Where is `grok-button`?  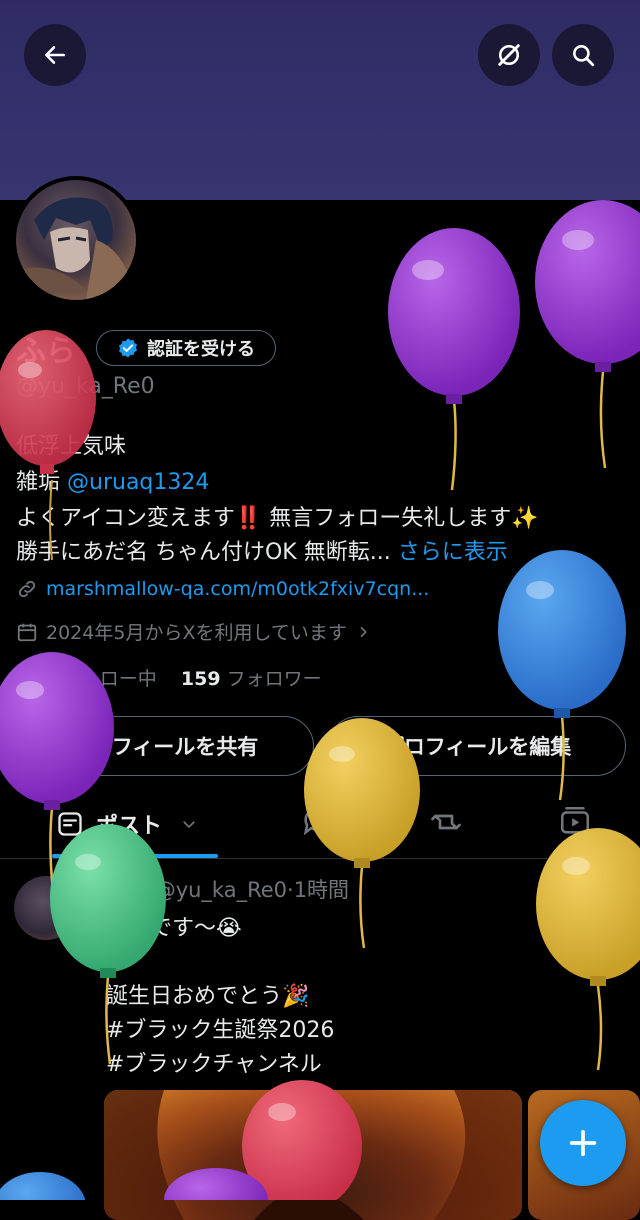
grok-button is located at coordinates (509, 55).